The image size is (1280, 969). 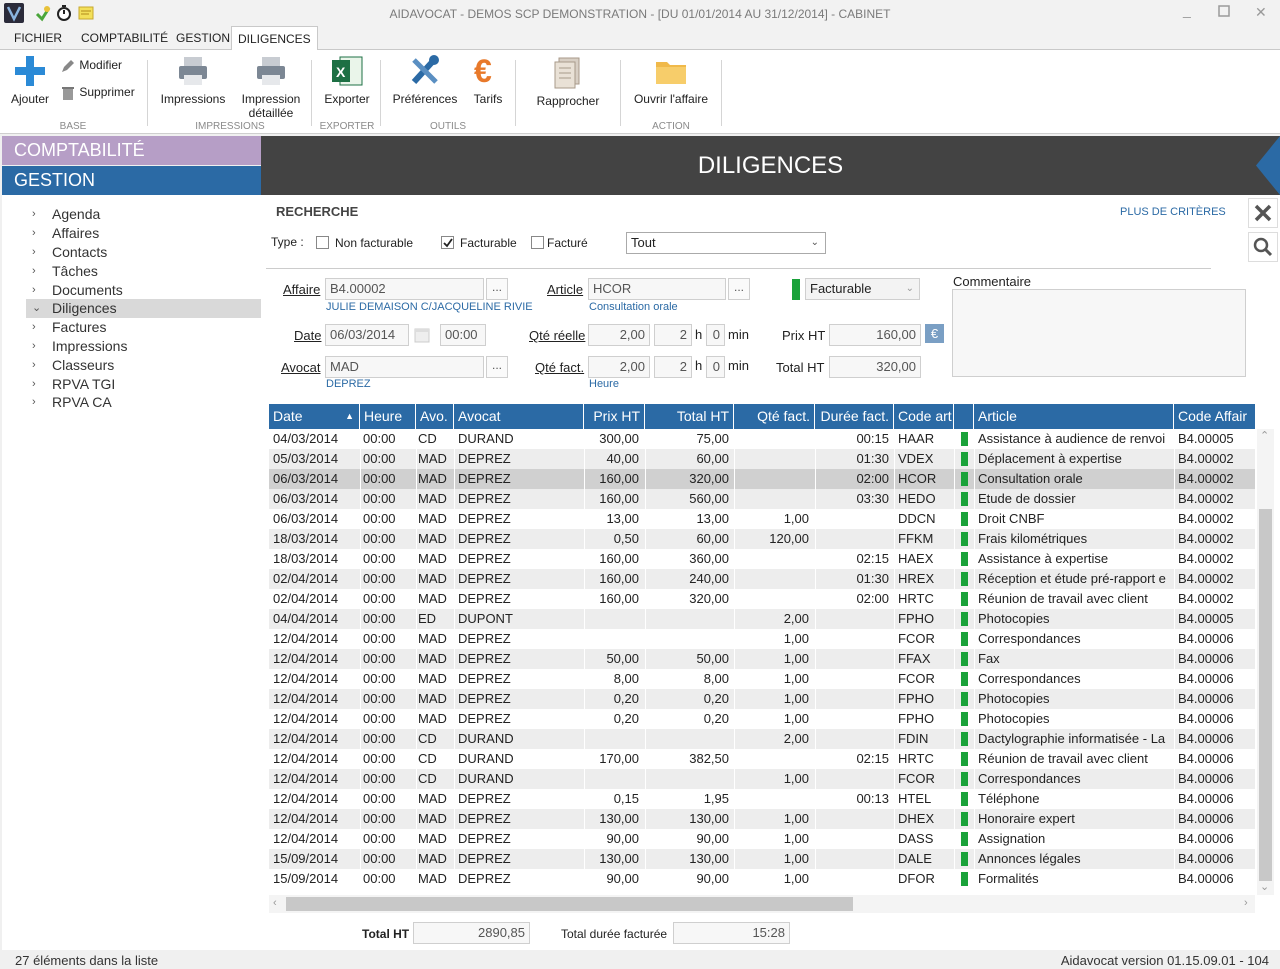 What do you see at coordinates (143, 233) in the screenshot?
I see `sidebar-item-affaires: › Affaires` at bounding box center [143, 233].